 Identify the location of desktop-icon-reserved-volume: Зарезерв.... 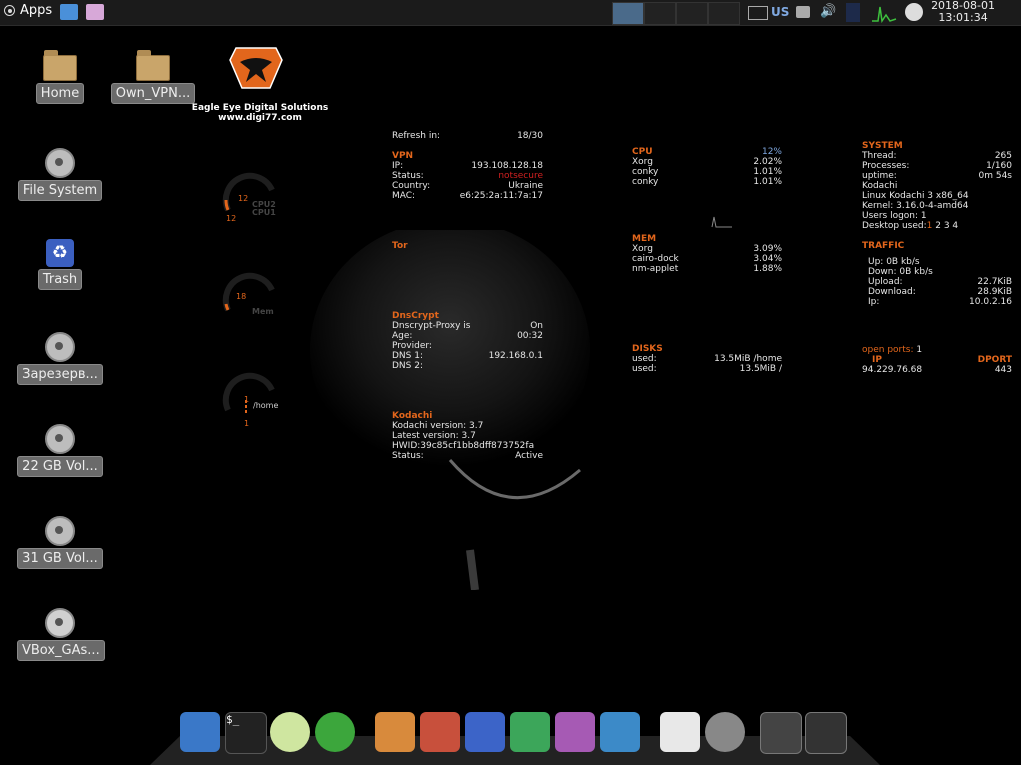
(60, 358).